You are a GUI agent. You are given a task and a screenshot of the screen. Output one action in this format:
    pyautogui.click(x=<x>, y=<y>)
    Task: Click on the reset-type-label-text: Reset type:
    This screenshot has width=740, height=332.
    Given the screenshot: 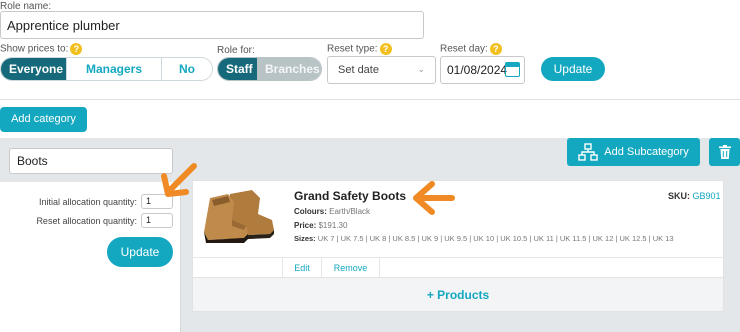 What is the action you would take?
    pyautogui.click(x=352, y=49)
    